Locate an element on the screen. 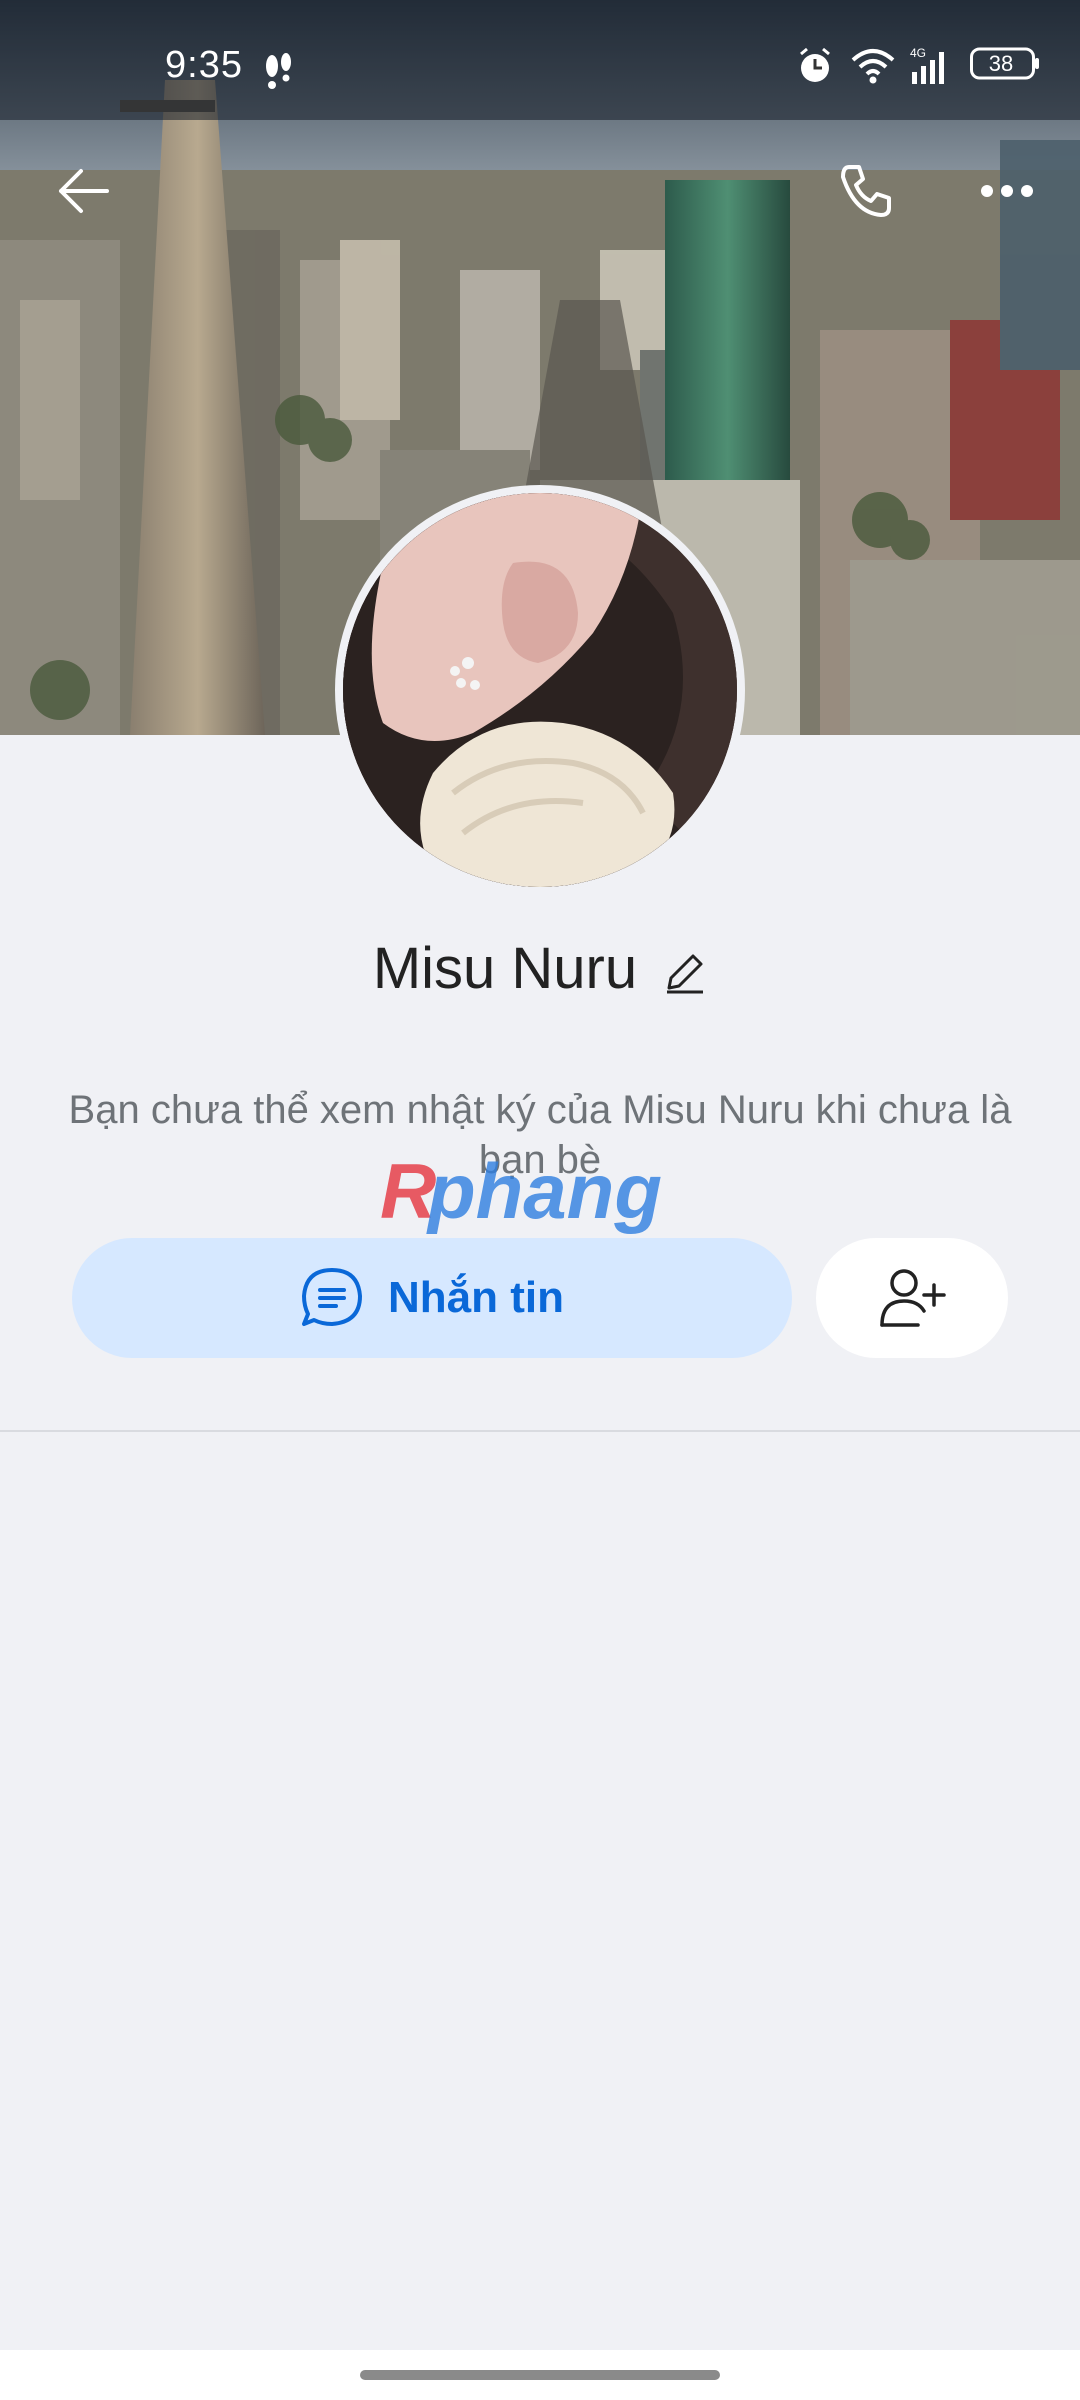 The width and height of the screenshot is (1080, 2400). back-button is located at coordinates (83, 191).